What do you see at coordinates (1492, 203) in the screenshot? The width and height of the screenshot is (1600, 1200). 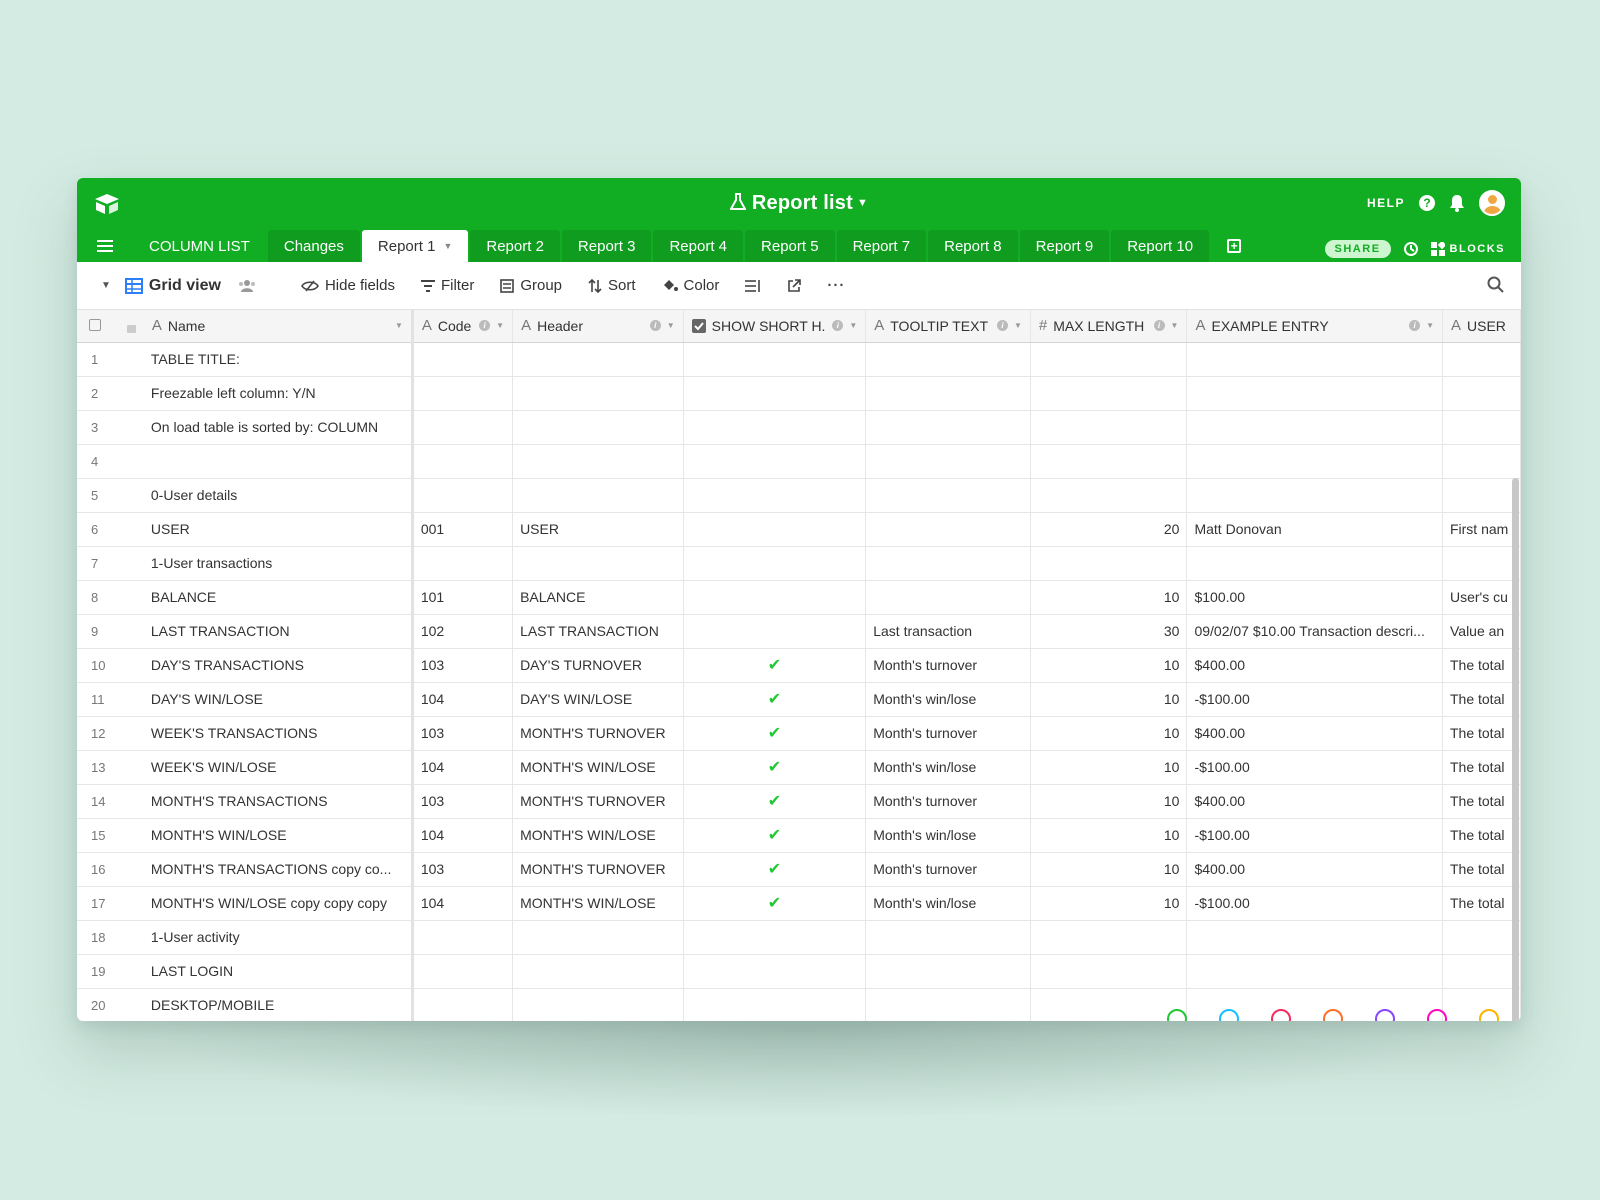 I see `avatar` at bounding box center [1492, 203].